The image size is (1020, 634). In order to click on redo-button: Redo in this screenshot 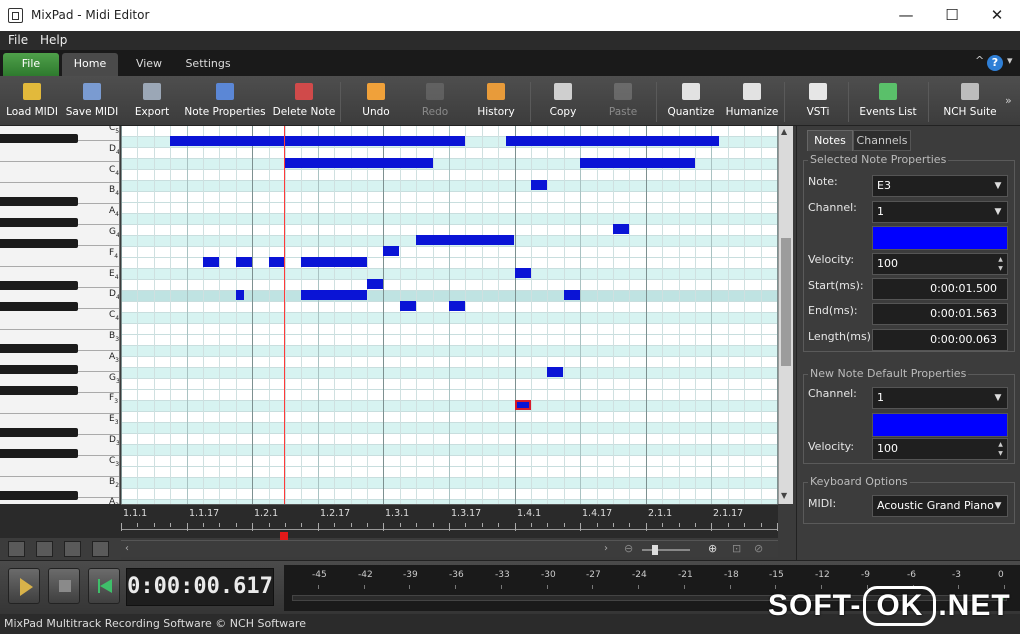, I will do `click(435, 101)`.